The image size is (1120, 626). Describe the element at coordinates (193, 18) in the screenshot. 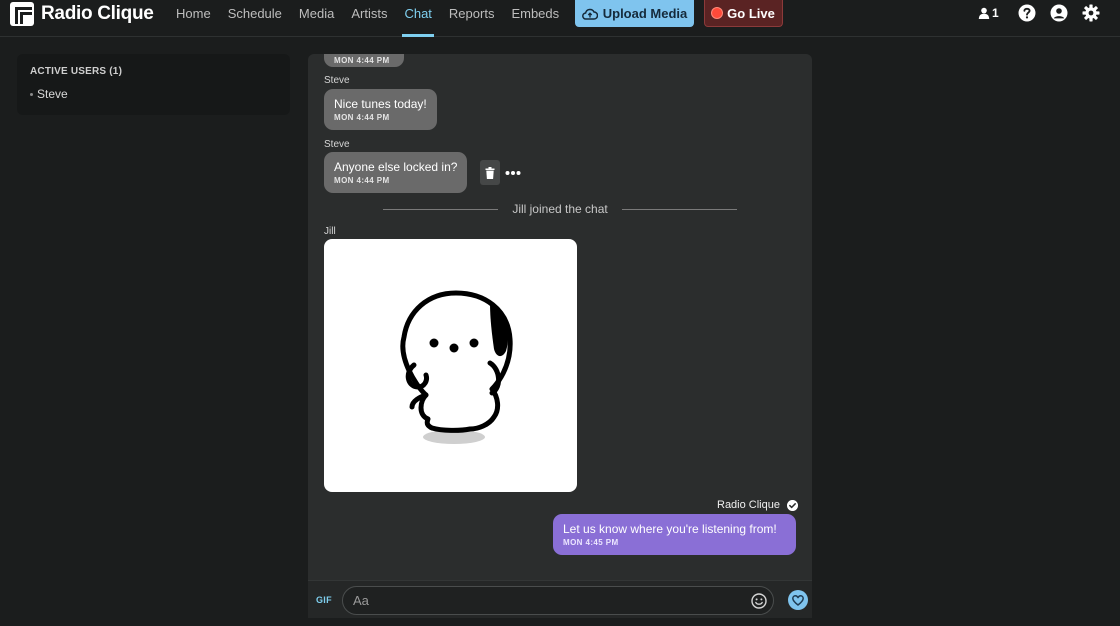

I see `nav-home: Home` at that location.